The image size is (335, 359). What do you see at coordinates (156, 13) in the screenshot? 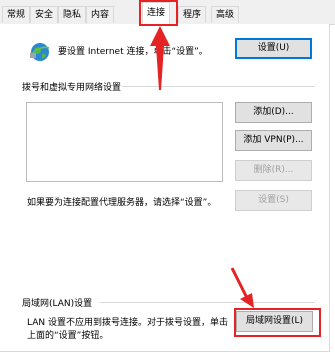
I see `tab-connections: 连接` at bounding box center [156, 13].